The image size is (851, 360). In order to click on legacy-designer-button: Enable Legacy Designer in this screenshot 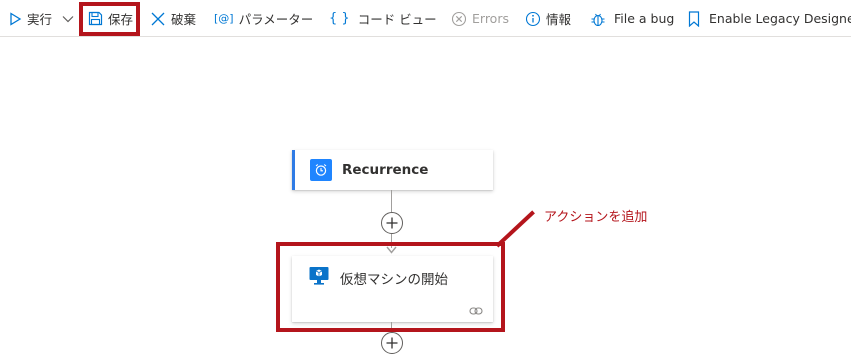, I will do `click(769, 18)`.